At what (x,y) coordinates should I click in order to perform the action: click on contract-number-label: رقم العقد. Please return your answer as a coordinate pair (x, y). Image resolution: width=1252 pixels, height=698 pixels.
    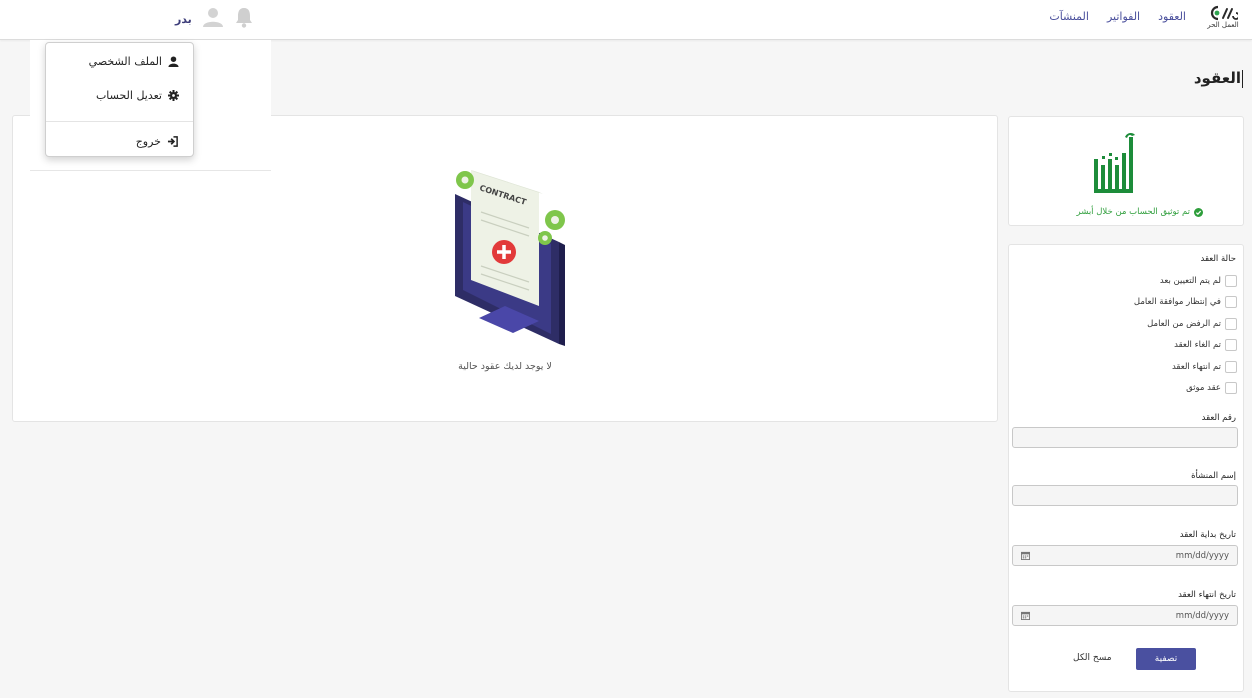
    Looking at the image, I should click on (1218, 418).